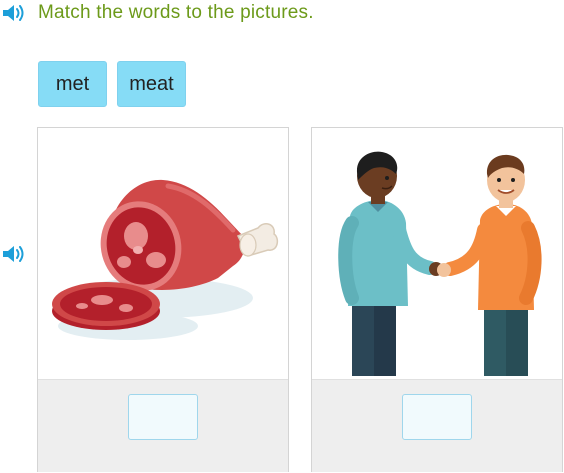  What do you see at coordinates (151, 84) in the screenshot?
I see `word-tile-meat: meat` at bounding box center [151, 84].